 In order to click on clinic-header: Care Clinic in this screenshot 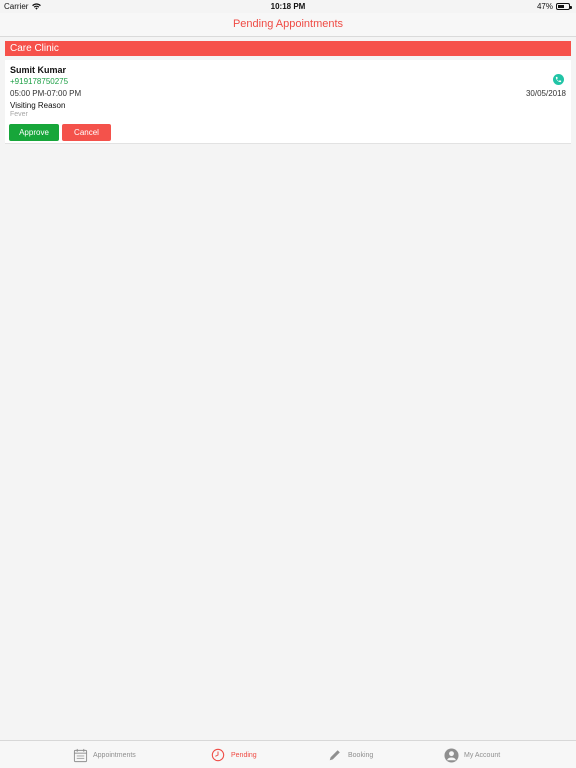, I will do `click(288, 48)`.